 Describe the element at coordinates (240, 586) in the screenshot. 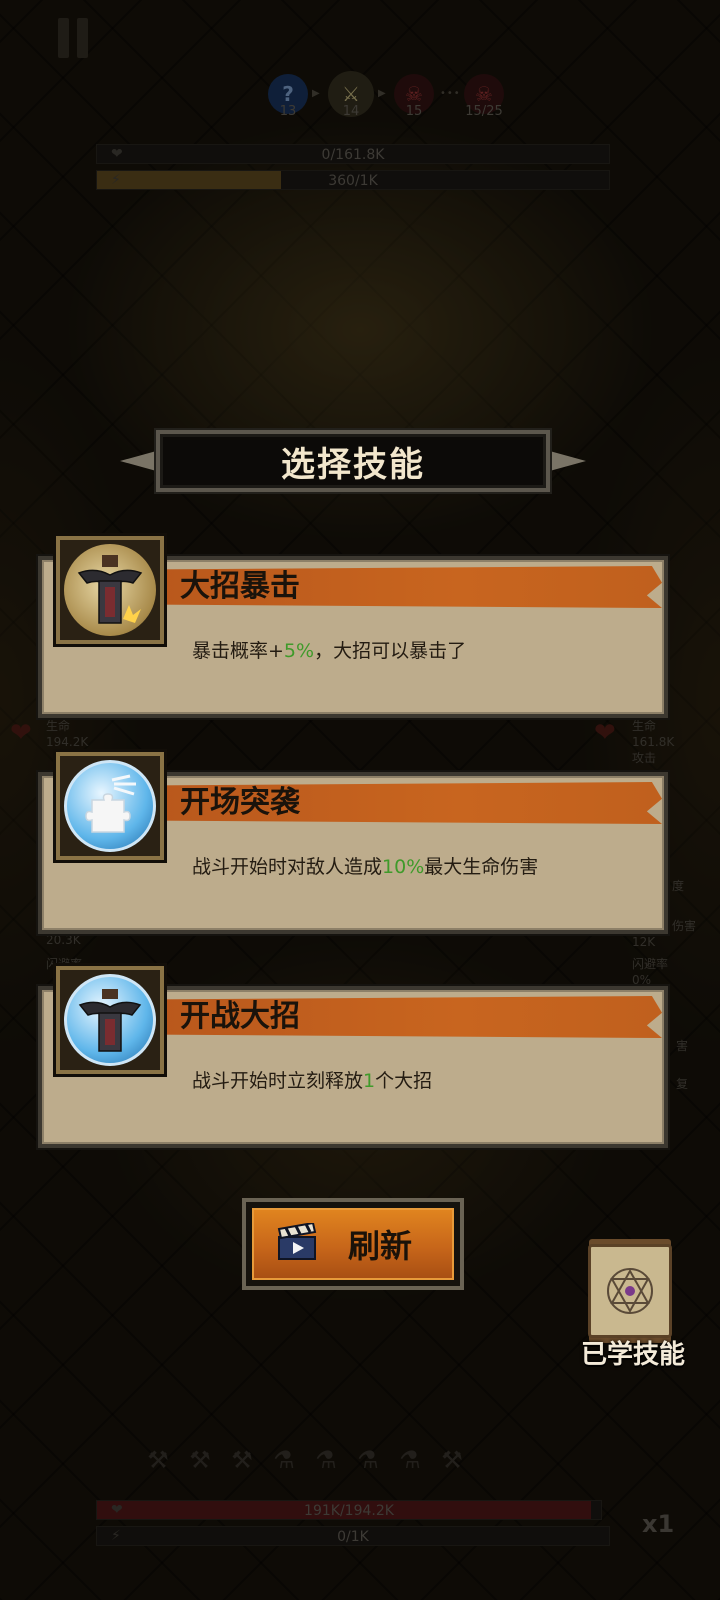

I see `skill-name: 大招暴击` at that location.